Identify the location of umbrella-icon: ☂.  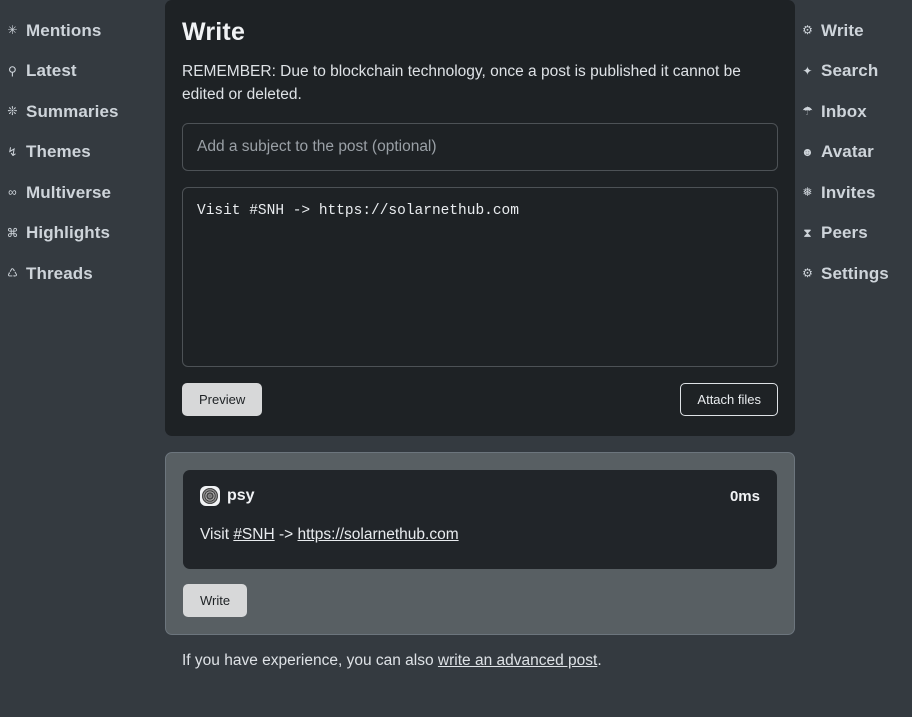
(807, 111).